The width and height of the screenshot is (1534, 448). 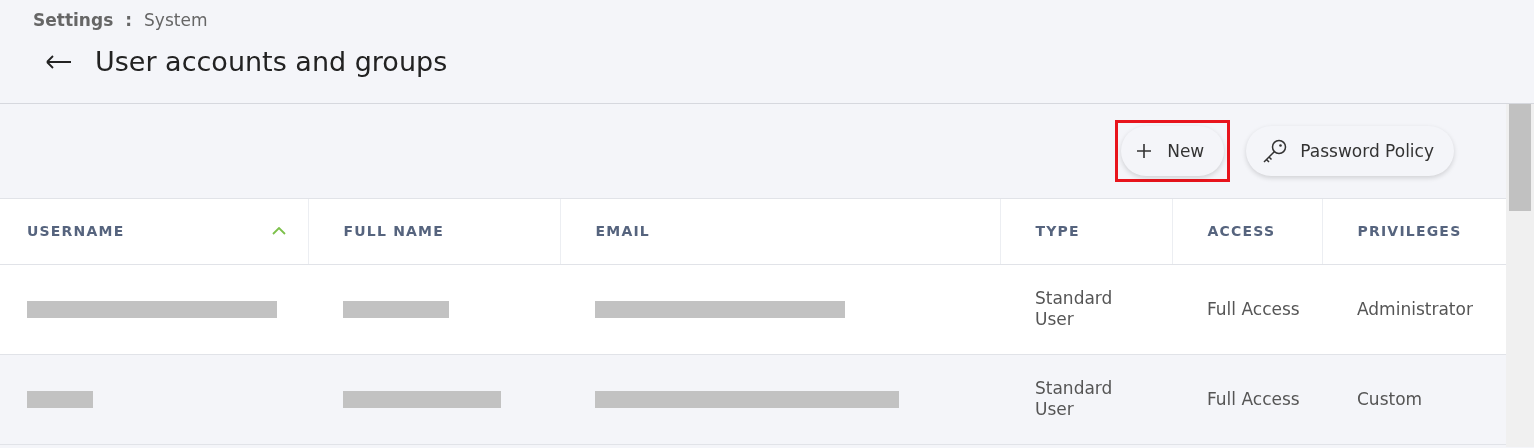 What do you see at coordinates (1144, 151) in the screenshot?
I see `plus-icon` at bounding box center [1144, 151].